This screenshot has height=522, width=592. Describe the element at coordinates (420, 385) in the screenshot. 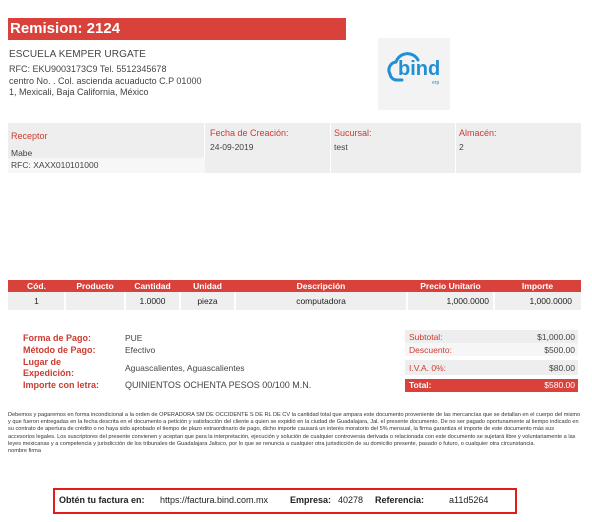

I see `total-label: Total:` at that location.